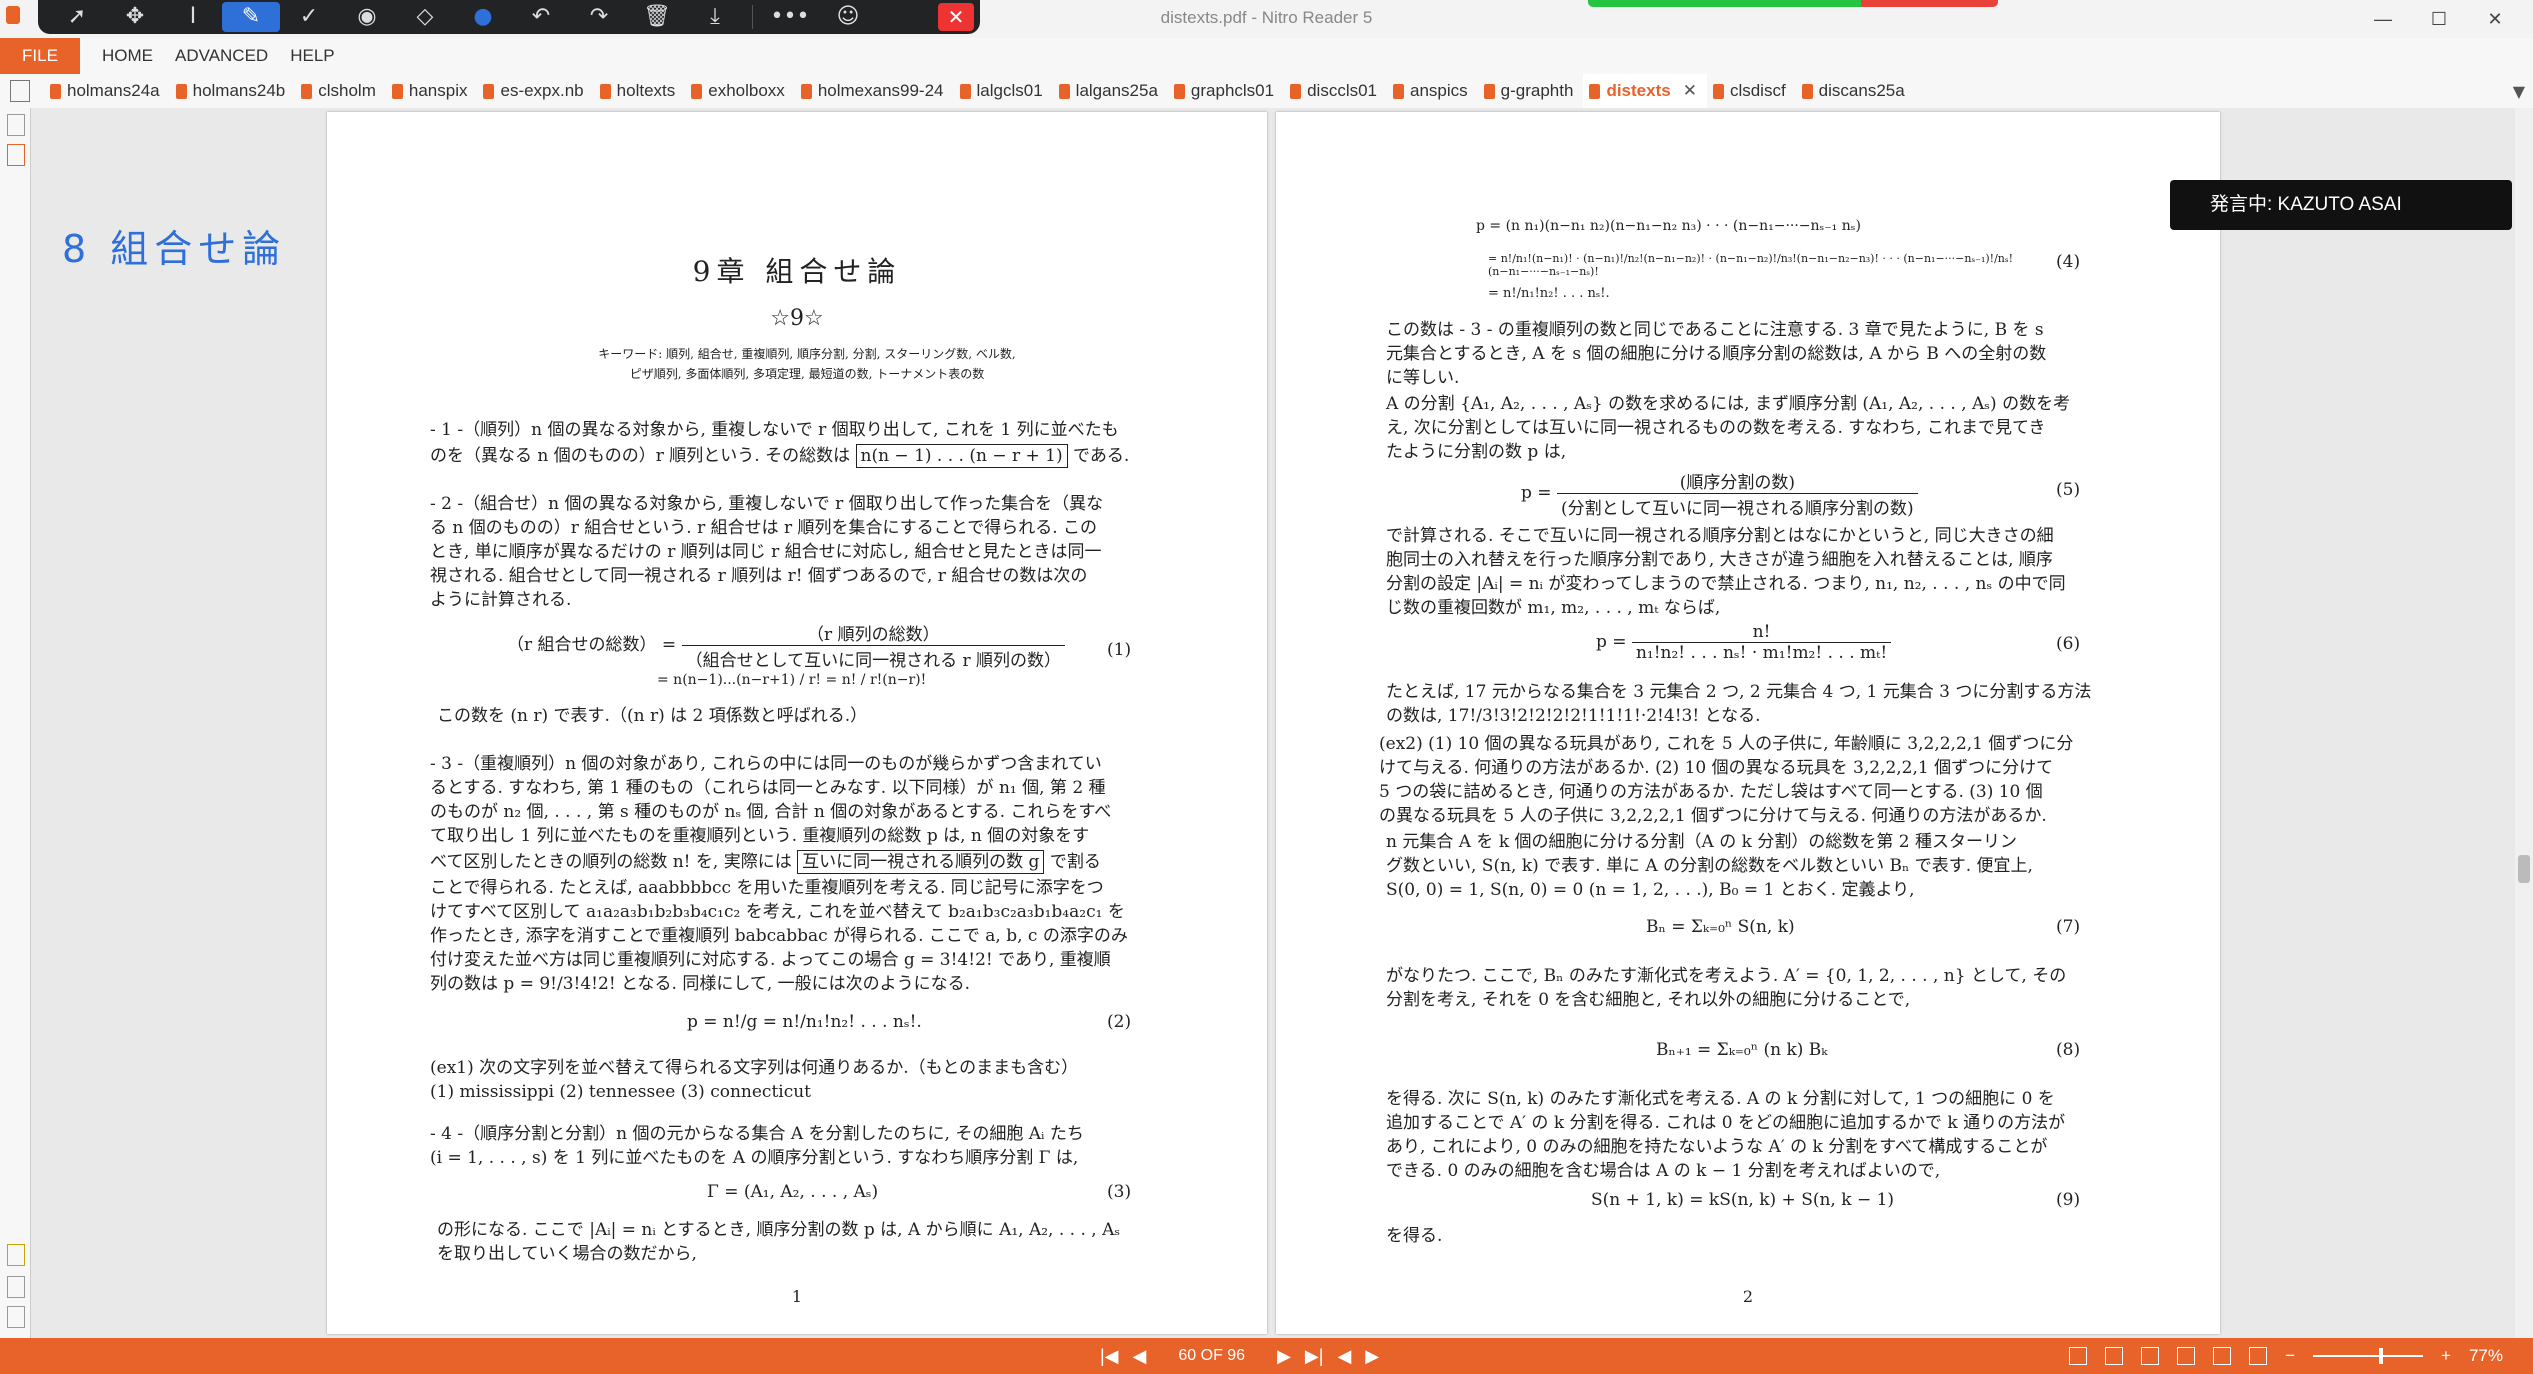  What do you see at coordinates (221, 56) in the screenshot?
I see `menu-advanced: ADVANCED` at bounding box center [221, 56].